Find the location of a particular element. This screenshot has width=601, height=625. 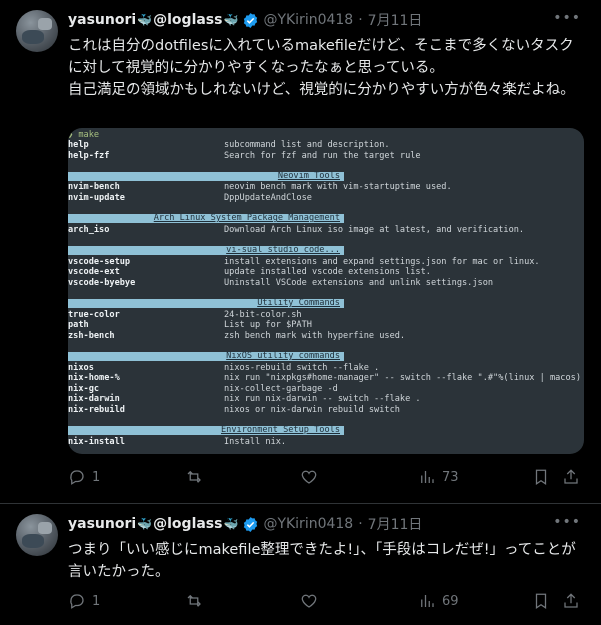

code-command: nix-install is located at coordinates (96, 441).